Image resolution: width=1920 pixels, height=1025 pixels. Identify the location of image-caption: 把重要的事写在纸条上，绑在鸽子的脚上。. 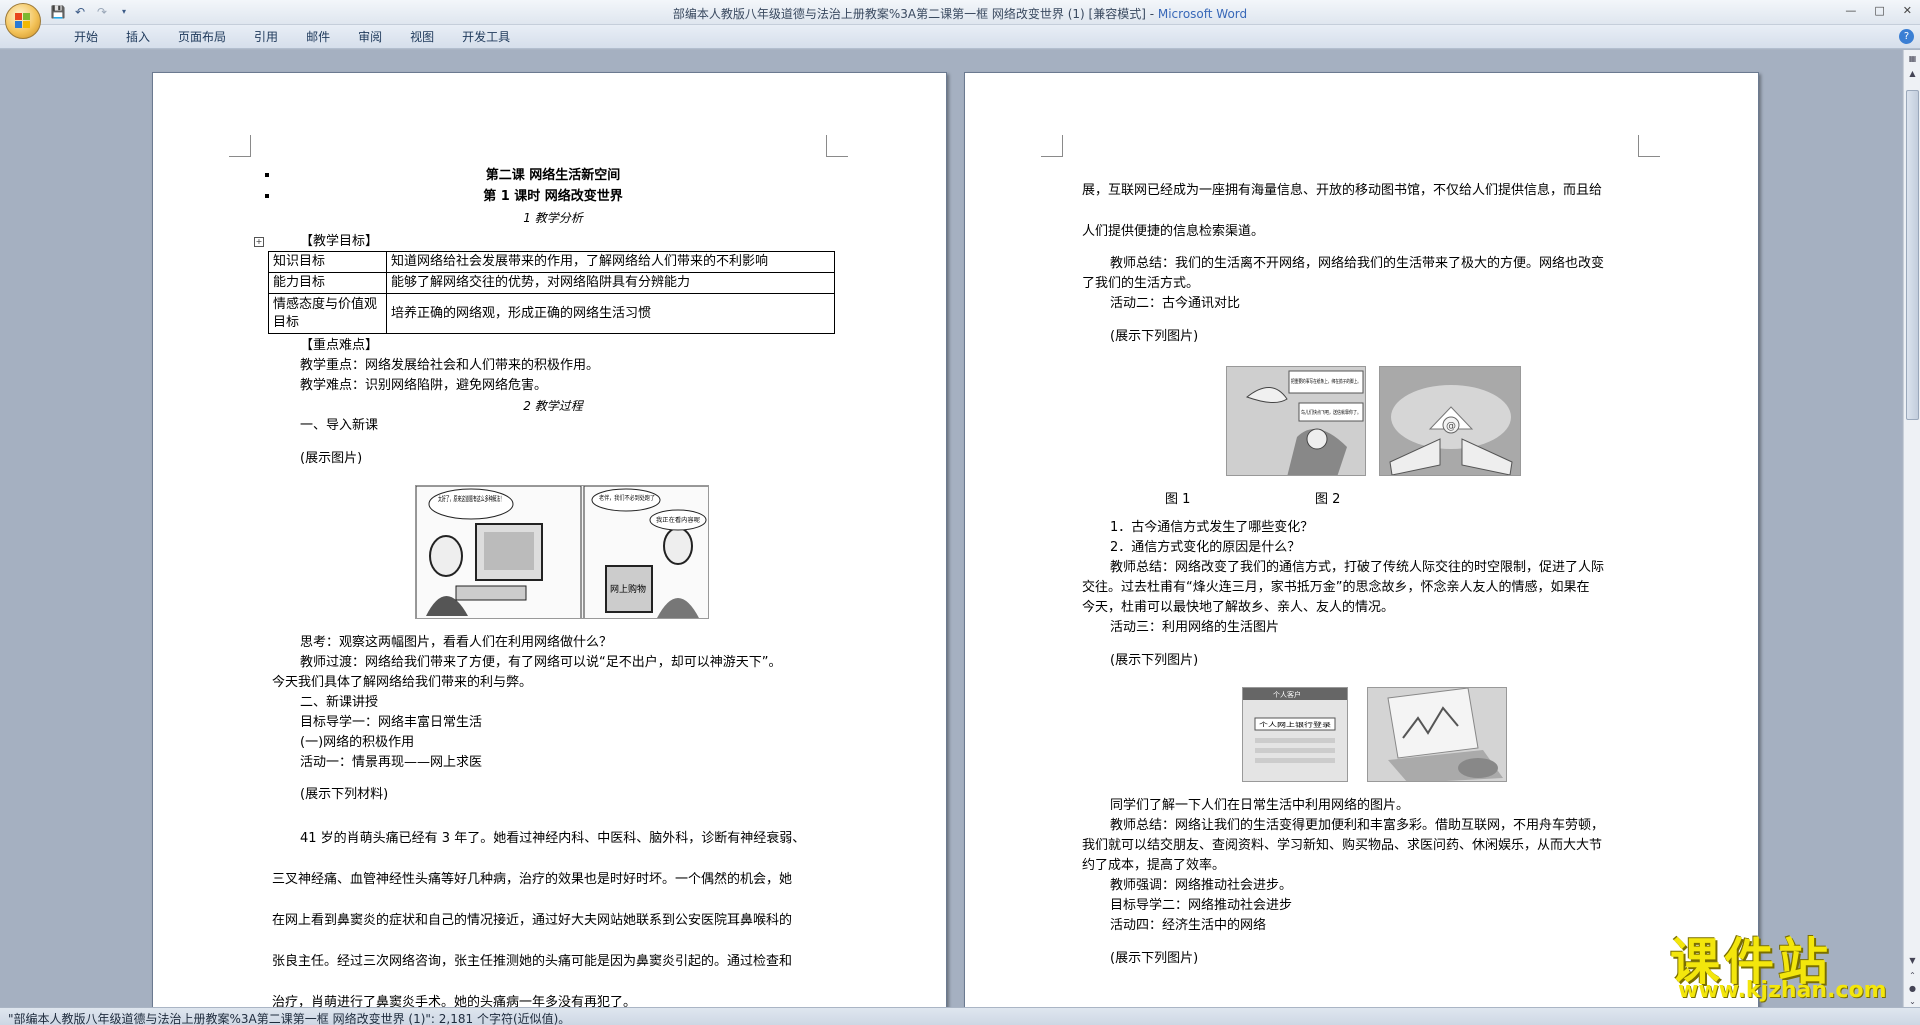
(1326, 381).